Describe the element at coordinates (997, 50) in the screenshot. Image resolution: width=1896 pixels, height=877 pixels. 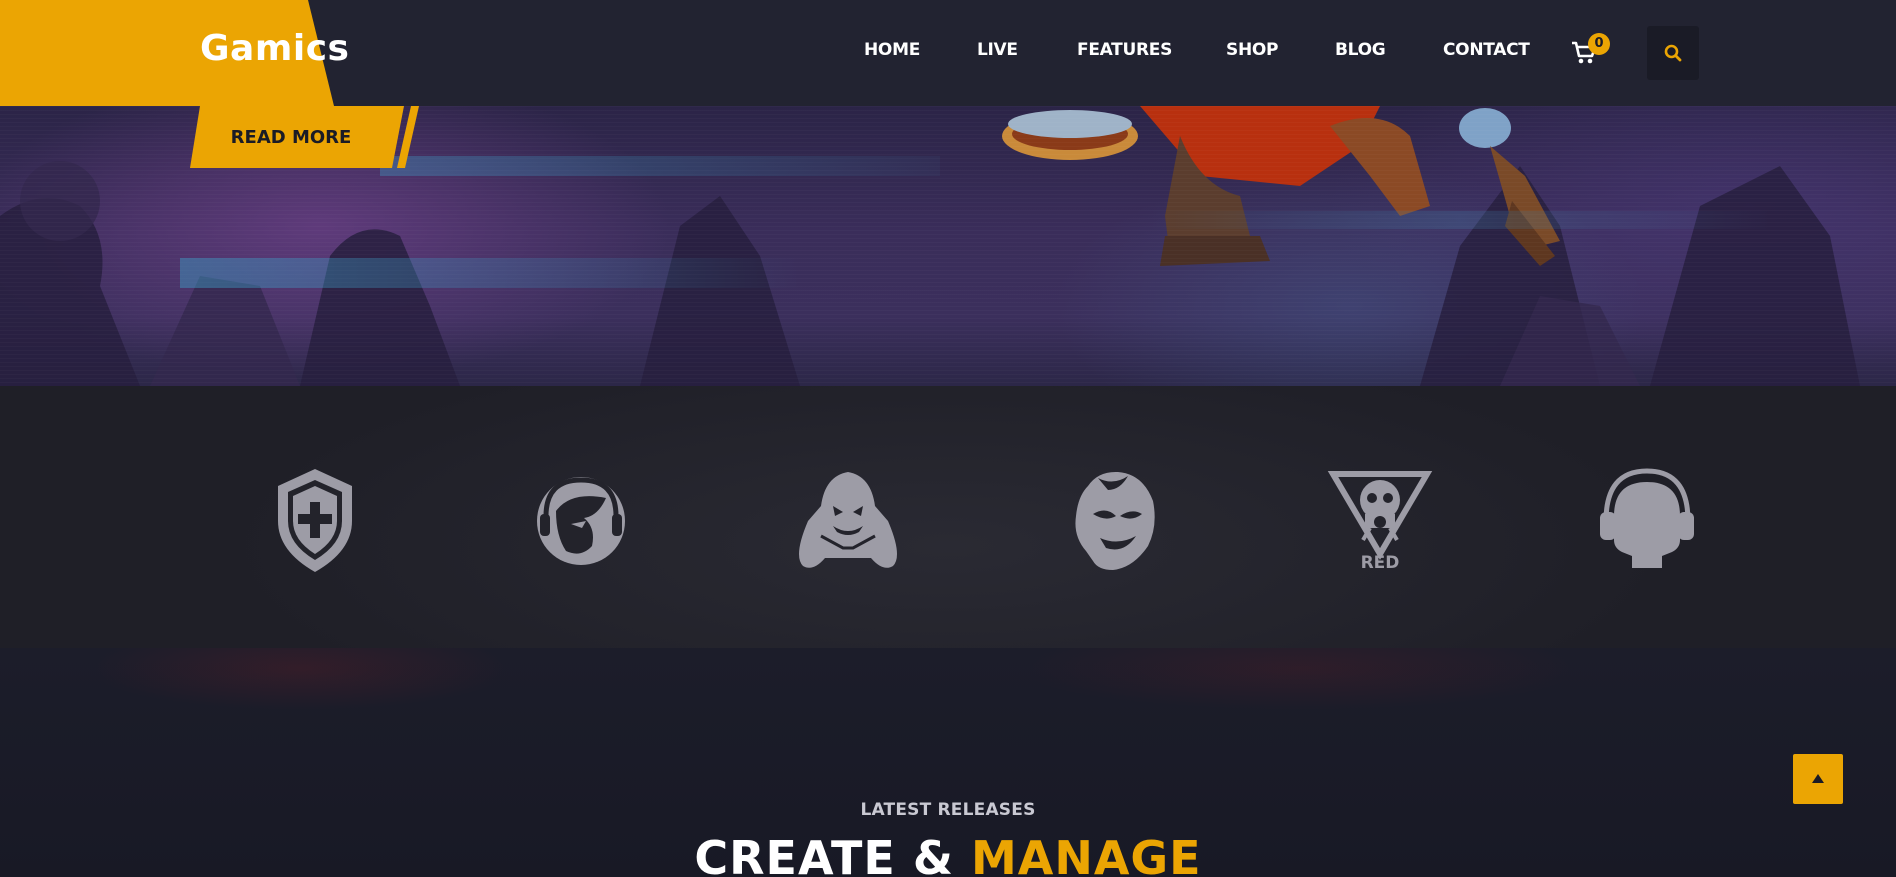
I see `nav-live: LIVE` at that location.